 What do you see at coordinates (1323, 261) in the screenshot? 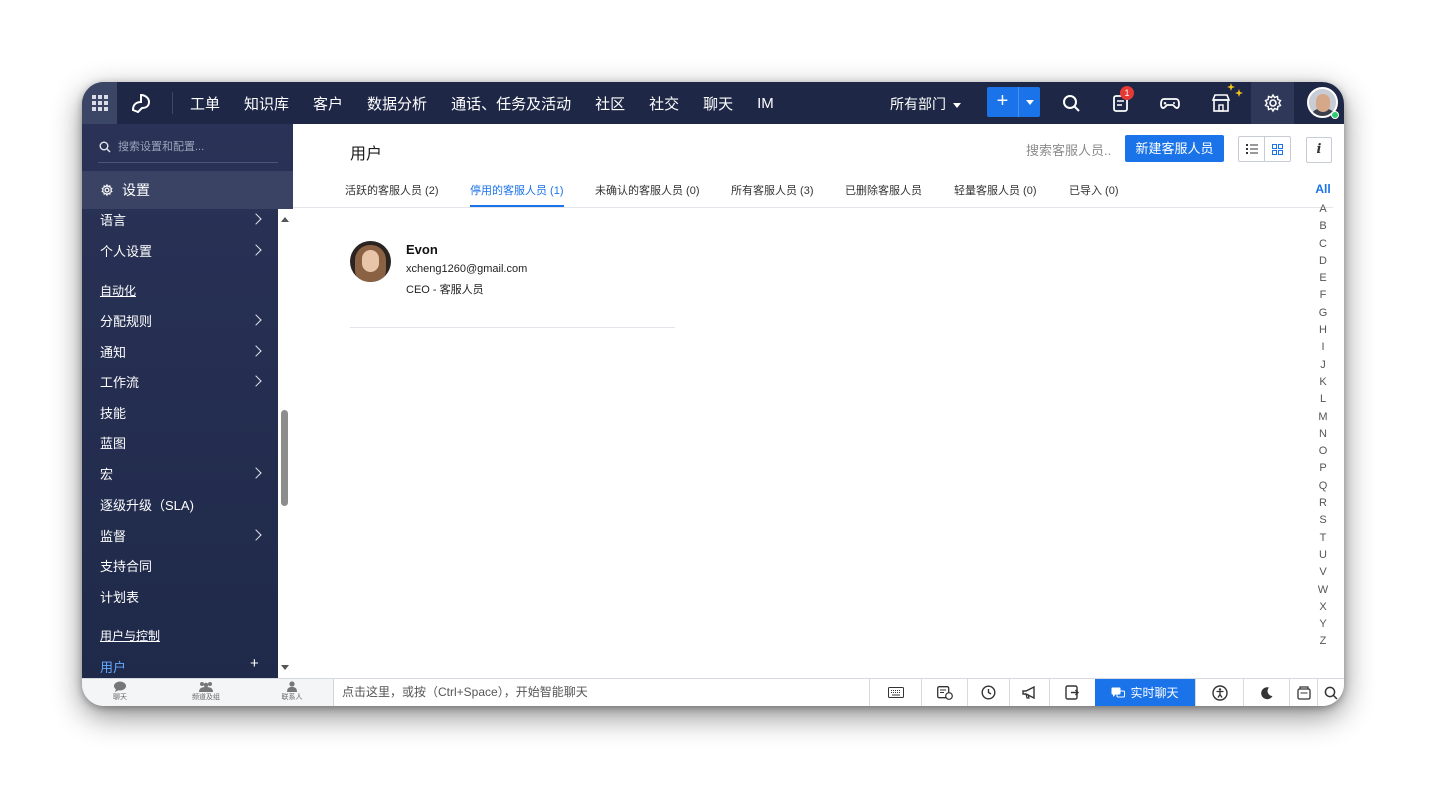
I see `alphabet-letter: D` at bounding box center [1323, 261].